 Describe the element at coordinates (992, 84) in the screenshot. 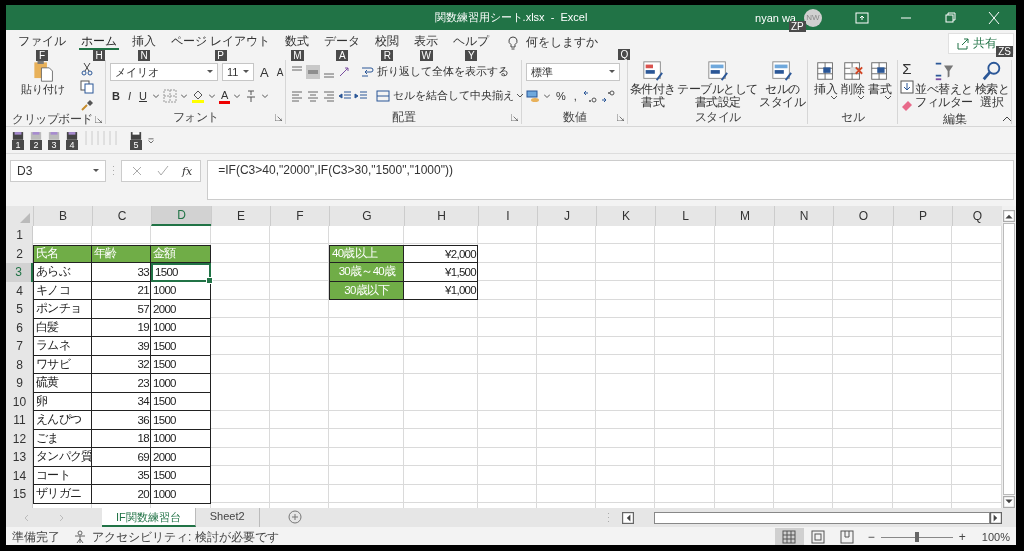

I see `editing-button: 検索と 選択` at that location.